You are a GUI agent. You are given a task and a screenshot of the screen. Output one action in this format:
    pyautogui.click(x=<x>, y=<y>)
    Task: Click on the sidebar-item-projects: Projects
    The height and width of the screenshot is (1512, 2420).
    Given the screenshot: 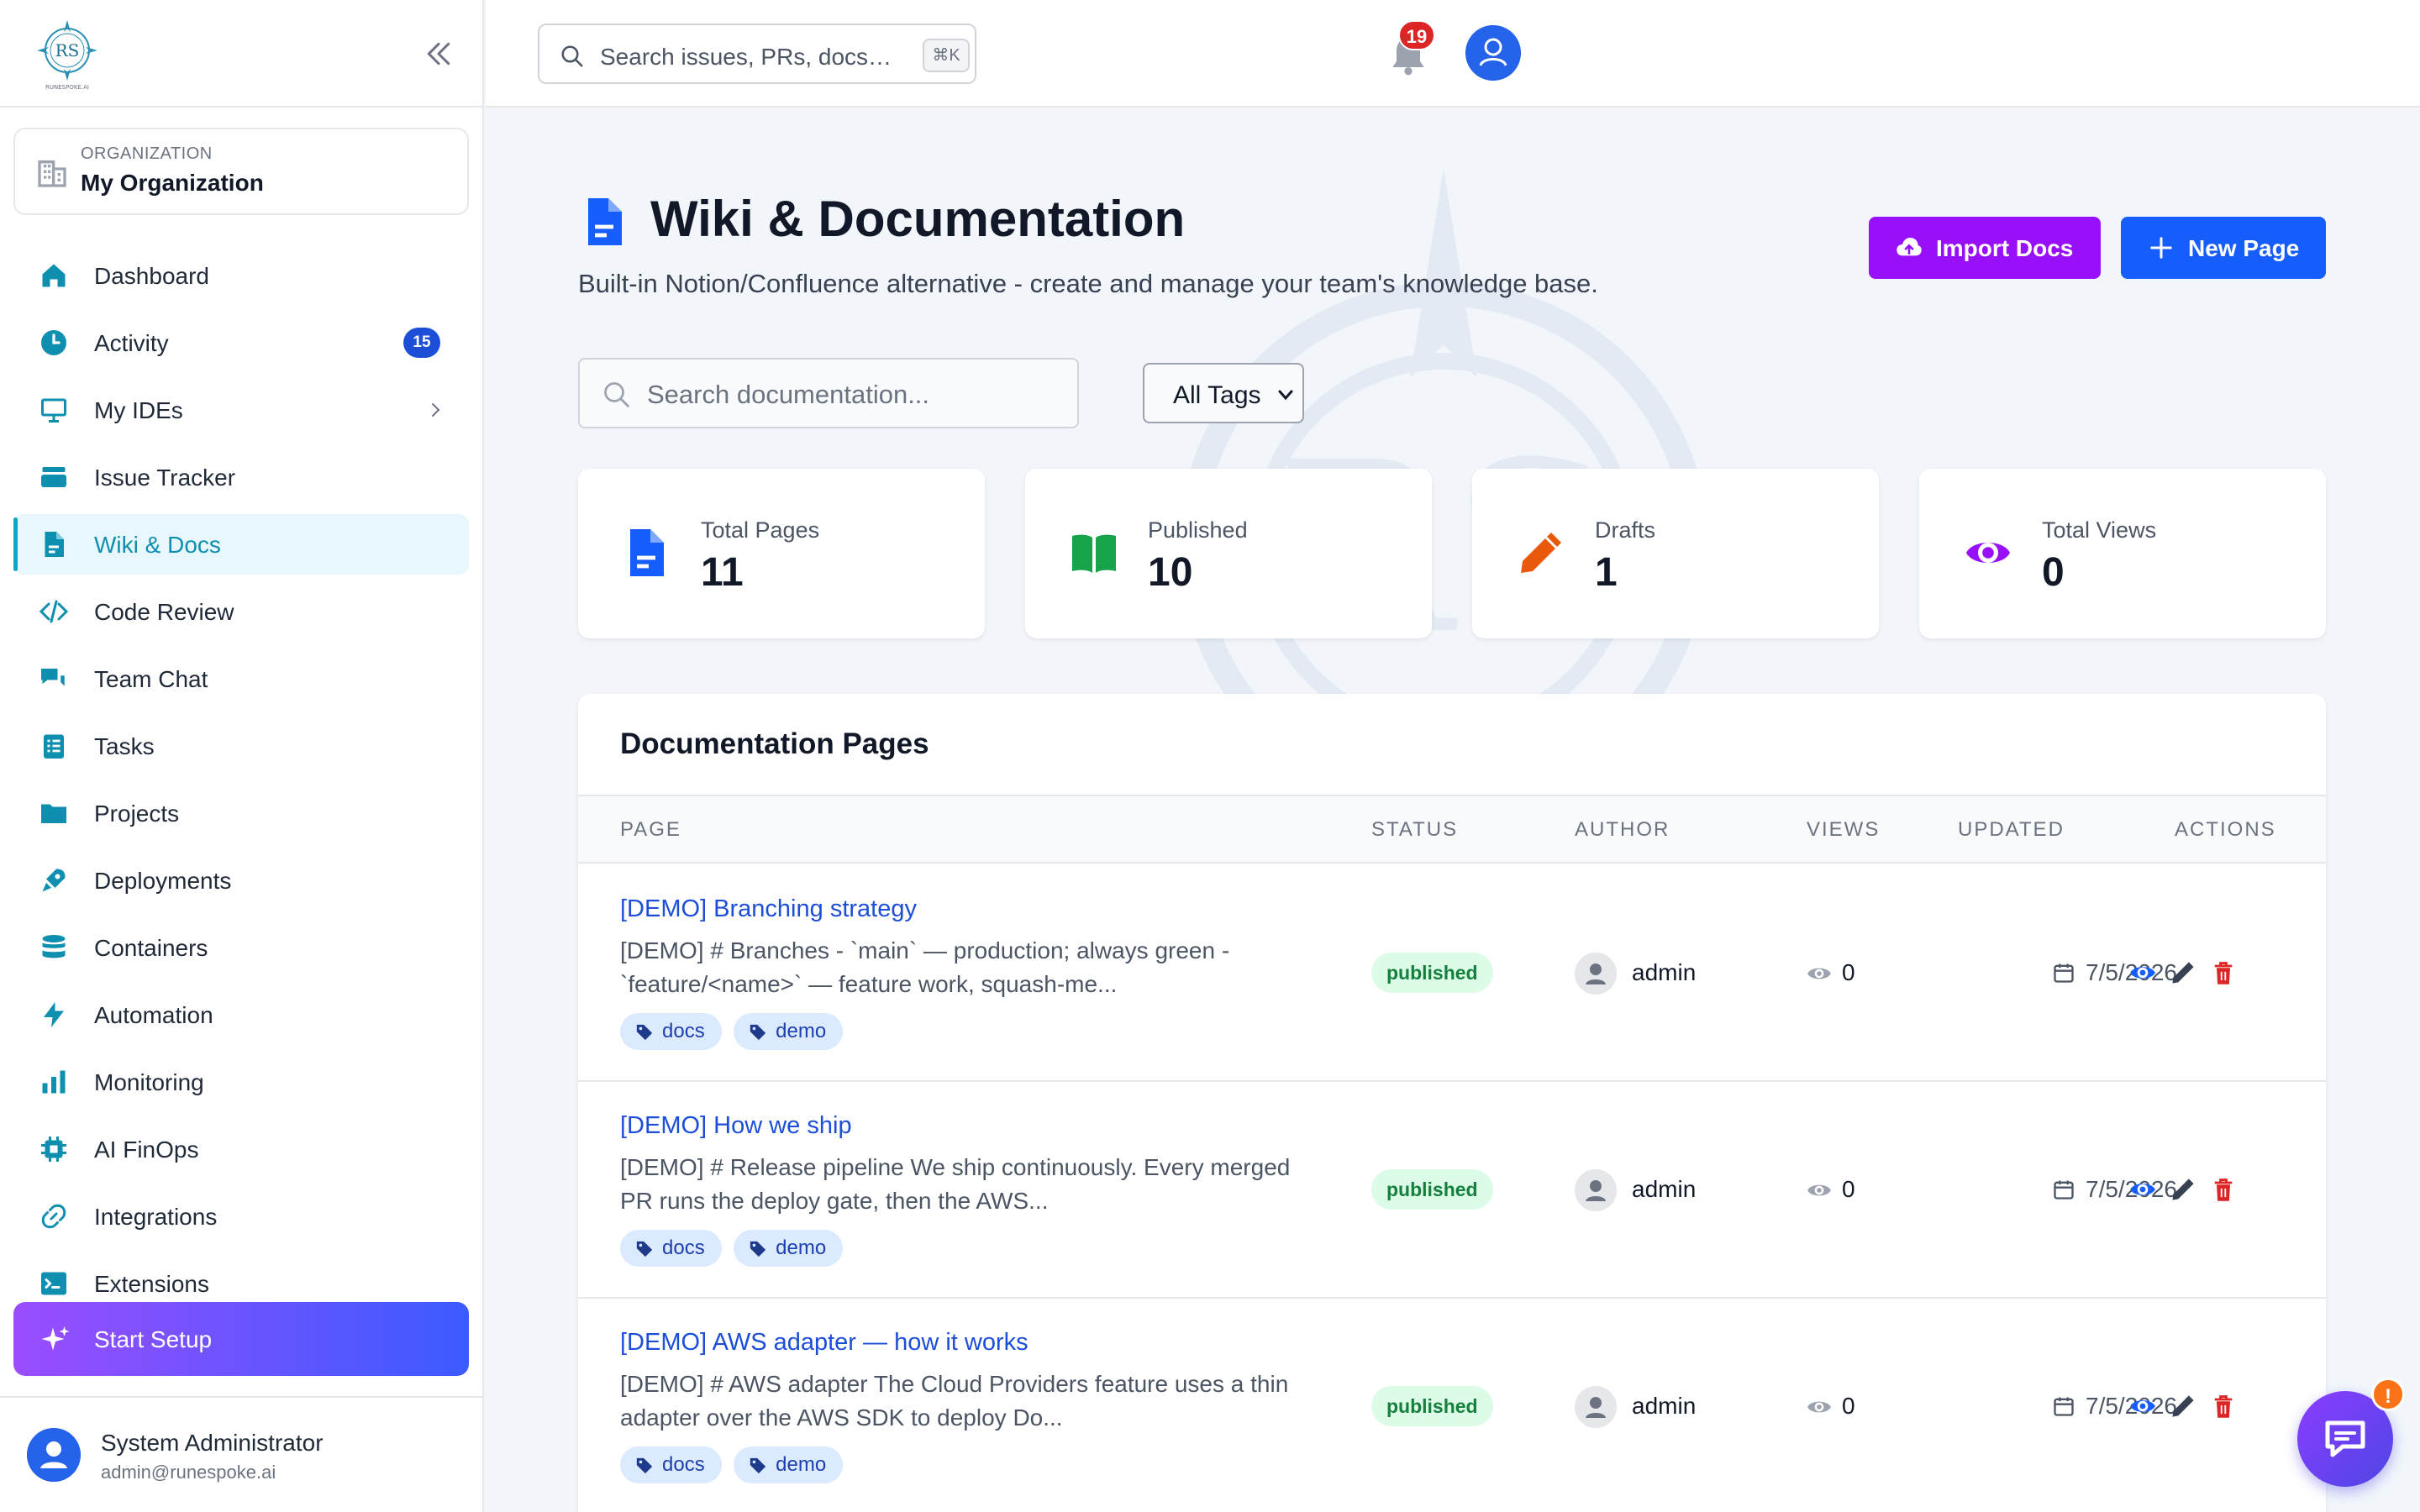 What is the action you would take?
    pyautogui.click(x=241, y=813)
    